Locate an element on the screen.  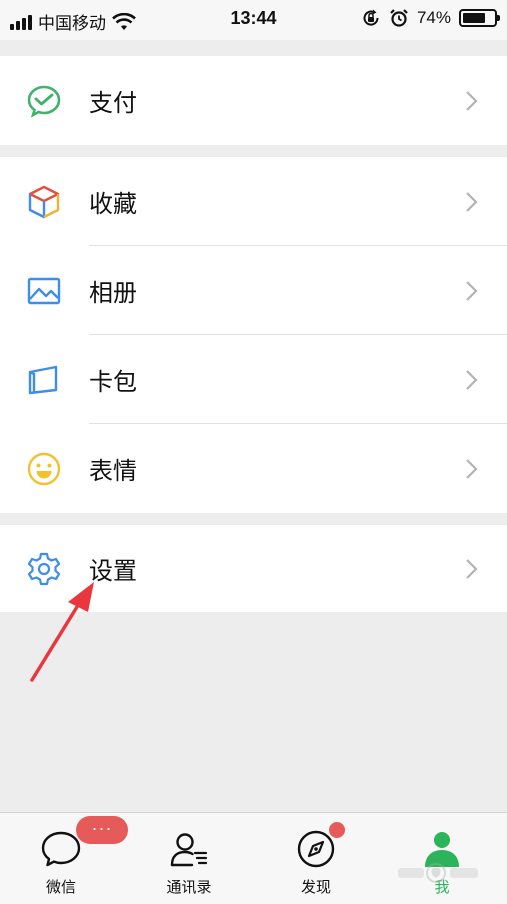
tab-label: 微信 is located at coordinates (60, 887).